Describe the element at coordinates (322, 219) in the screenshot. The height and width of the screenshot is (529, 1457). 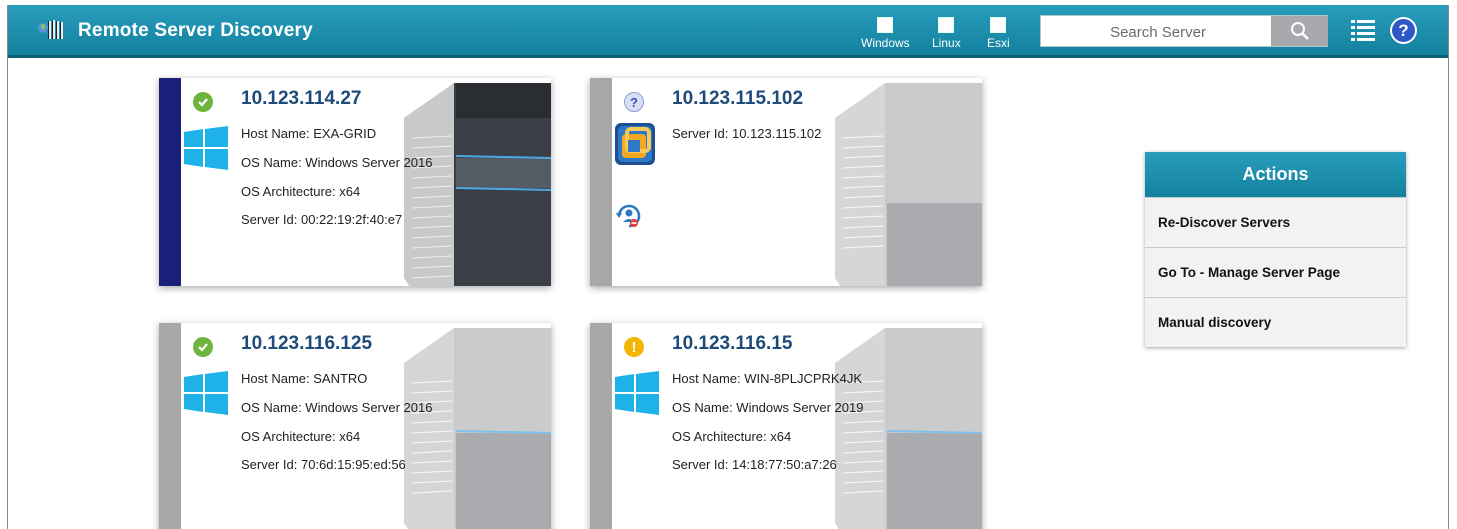
I see `server-id: Server Id: 00:22:19:2f:40:e7` at that location.